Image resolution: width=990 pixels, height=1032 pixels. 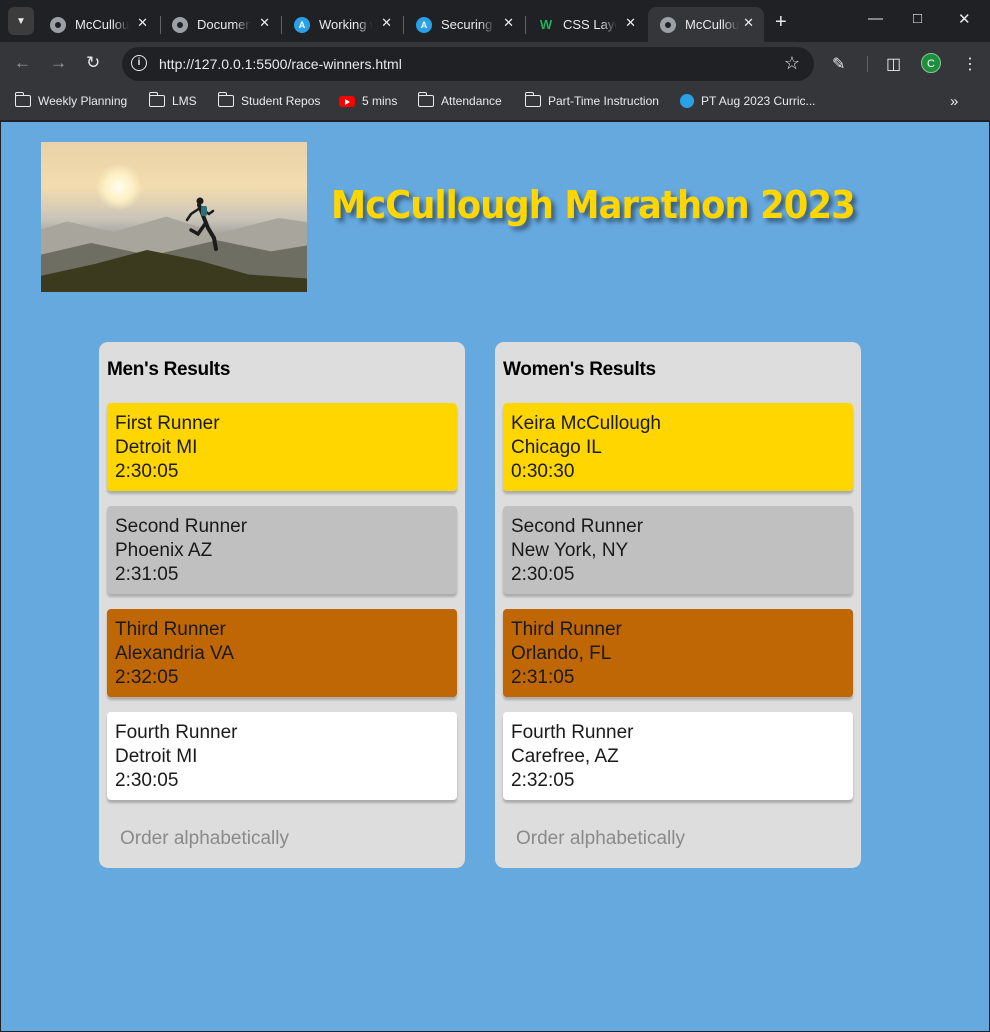 What do you see at coordinates (167, 423) in the screenshot?
I see `runner-name: First Runner` at bounding box center [167, 423].